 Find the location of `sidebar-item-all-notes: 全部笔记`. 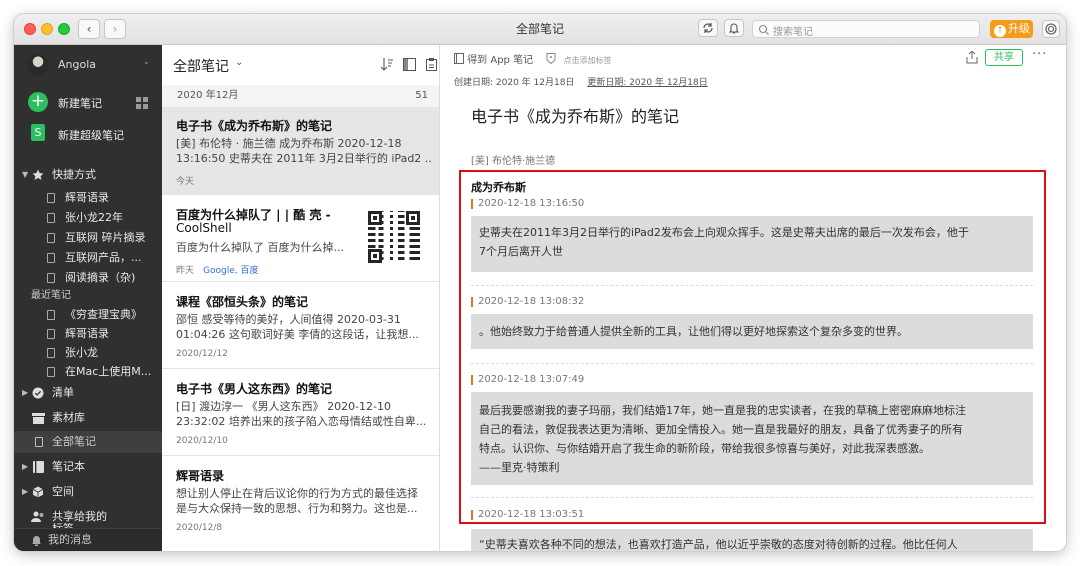

sidebar-item-all-notes: 全部笔记 is located at coordinates (88, 442).